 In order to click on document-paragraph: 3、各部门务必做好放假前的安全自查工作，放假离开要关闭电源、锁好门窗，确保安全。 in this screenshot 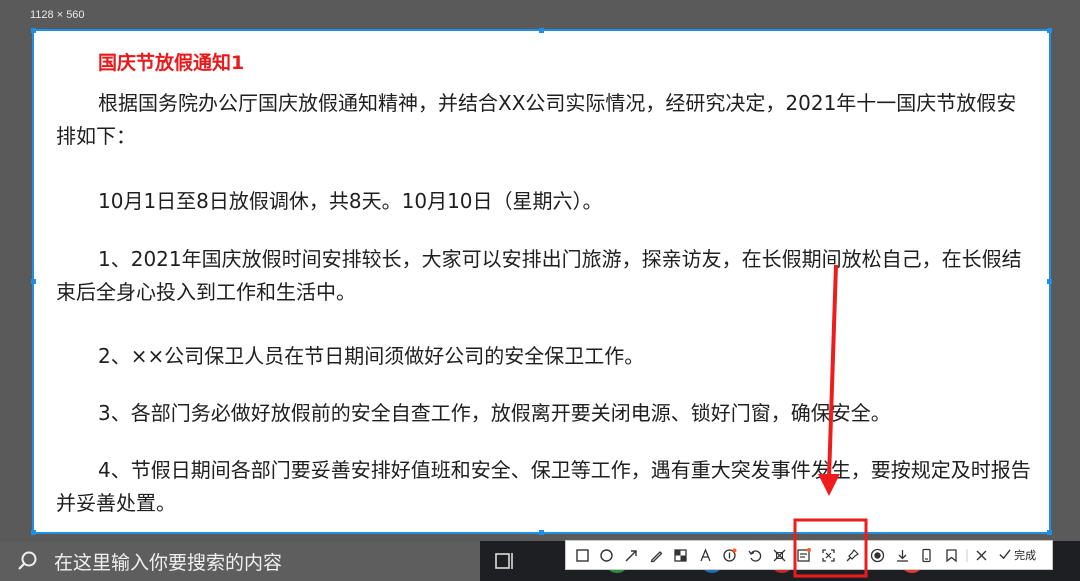, I will do `click(494, 413)`.